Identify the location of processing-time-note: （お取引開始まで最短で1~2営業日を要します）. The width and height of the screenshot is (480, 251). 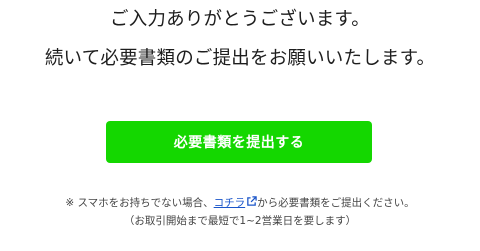
(240, 221).